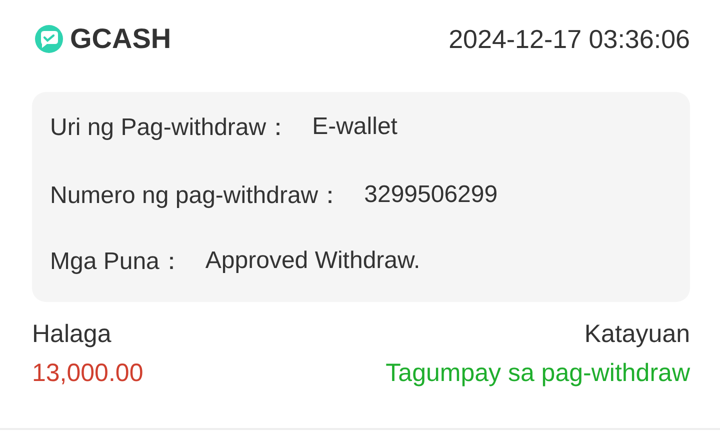  I want to click on amount-label: Halaga, so click(72, 334).